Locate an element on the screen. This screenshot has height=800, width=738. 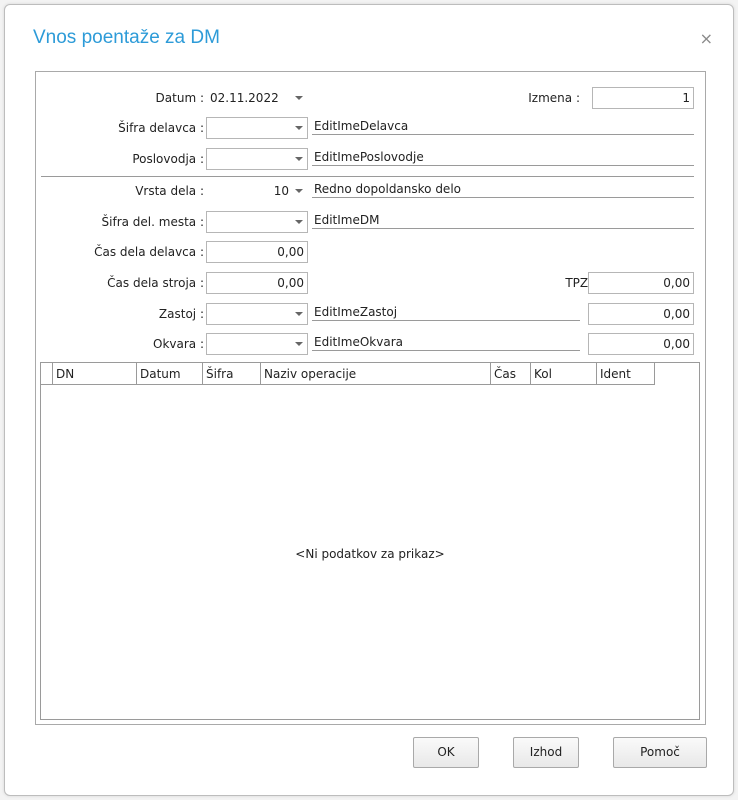
okvara-dropdown is located at coordinates (257, 344).